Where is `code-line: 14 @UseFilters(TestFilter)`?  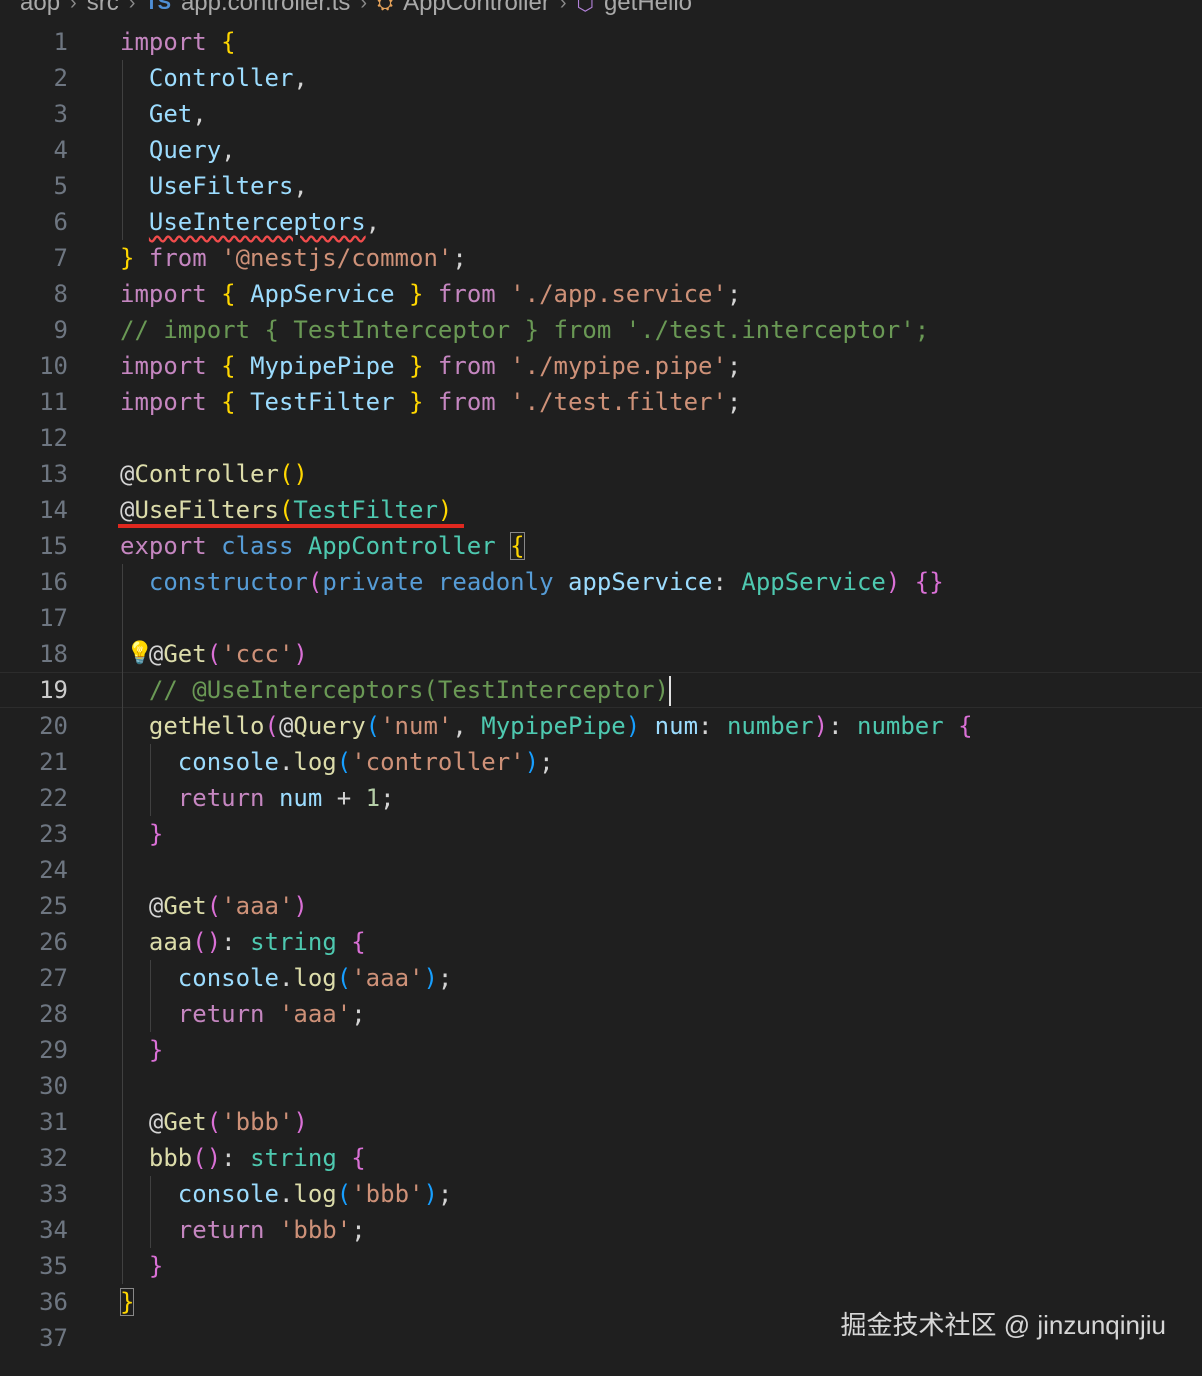 code-line: 14 @UseFilters(TestFilter) is located at coordinates (601, 510).